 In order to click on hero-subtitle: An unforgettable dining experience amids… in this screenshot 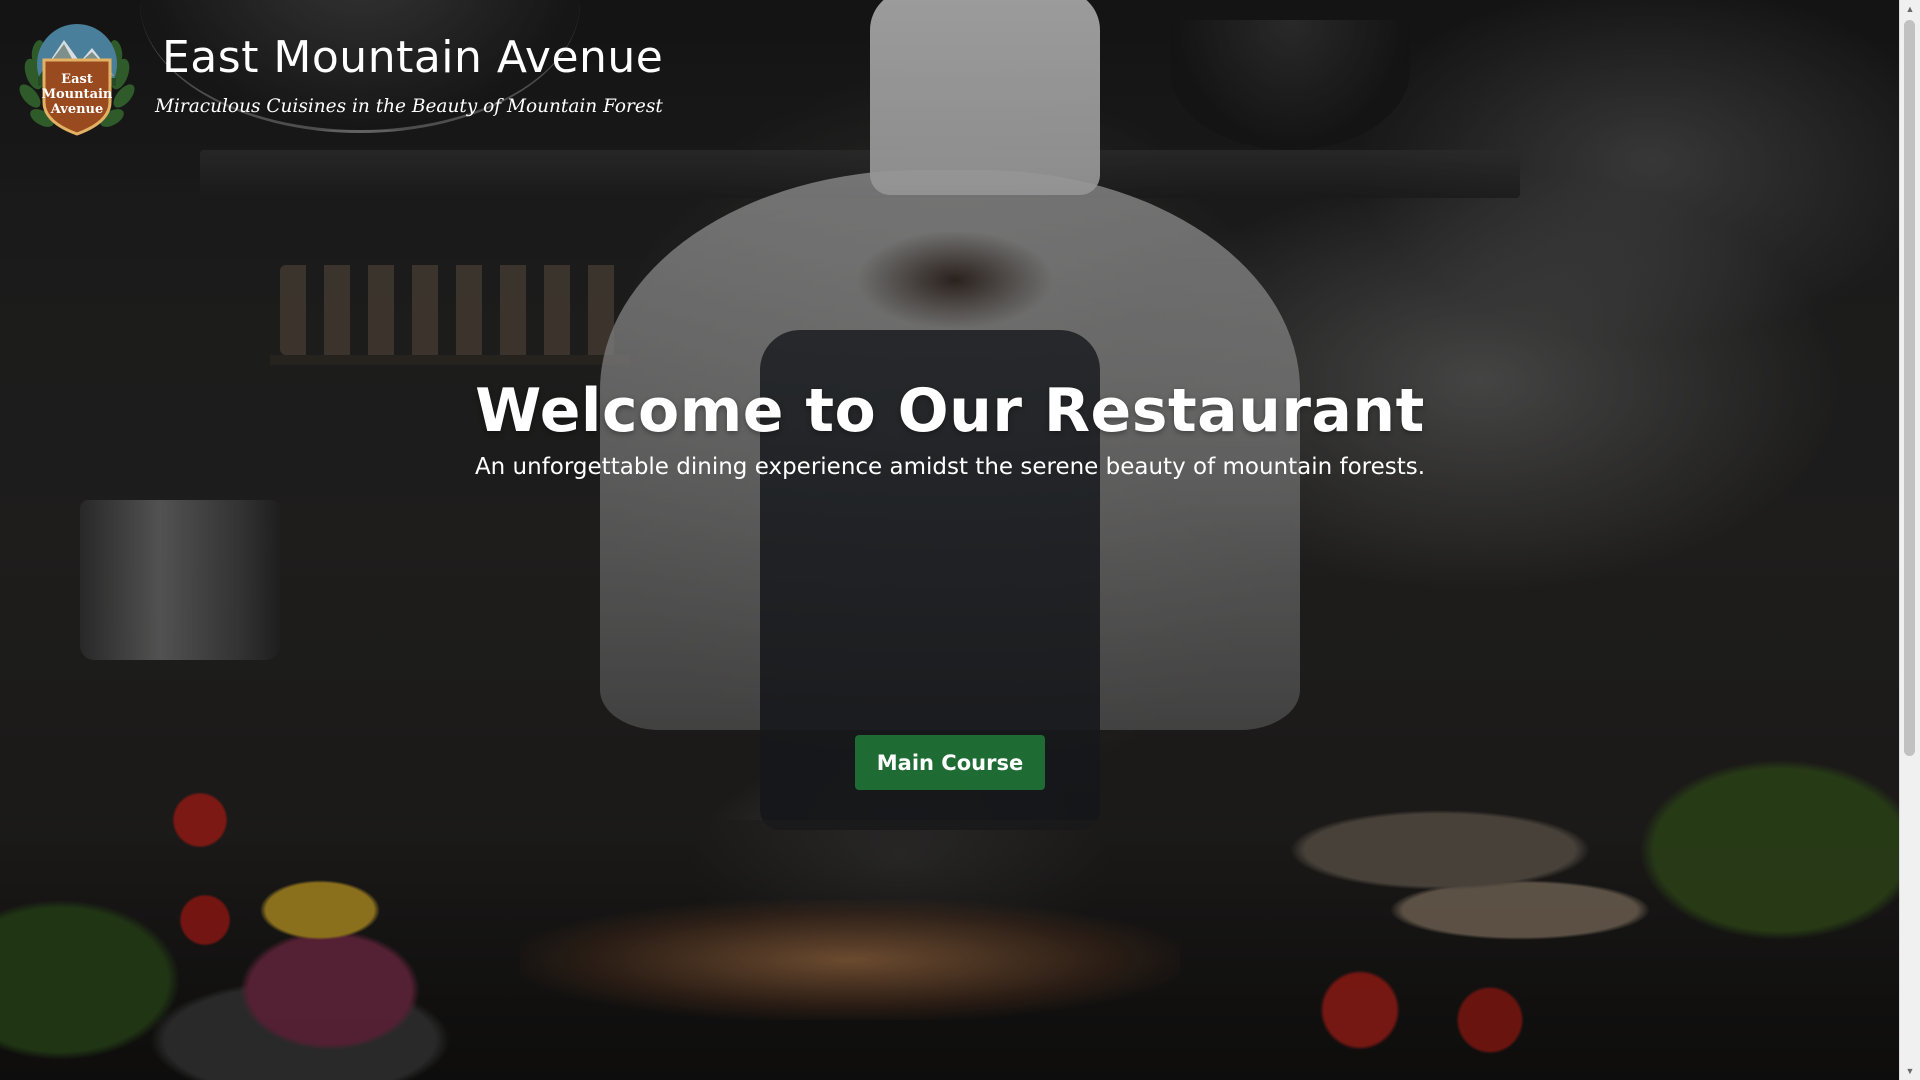, I will do `click(950, 467)`.